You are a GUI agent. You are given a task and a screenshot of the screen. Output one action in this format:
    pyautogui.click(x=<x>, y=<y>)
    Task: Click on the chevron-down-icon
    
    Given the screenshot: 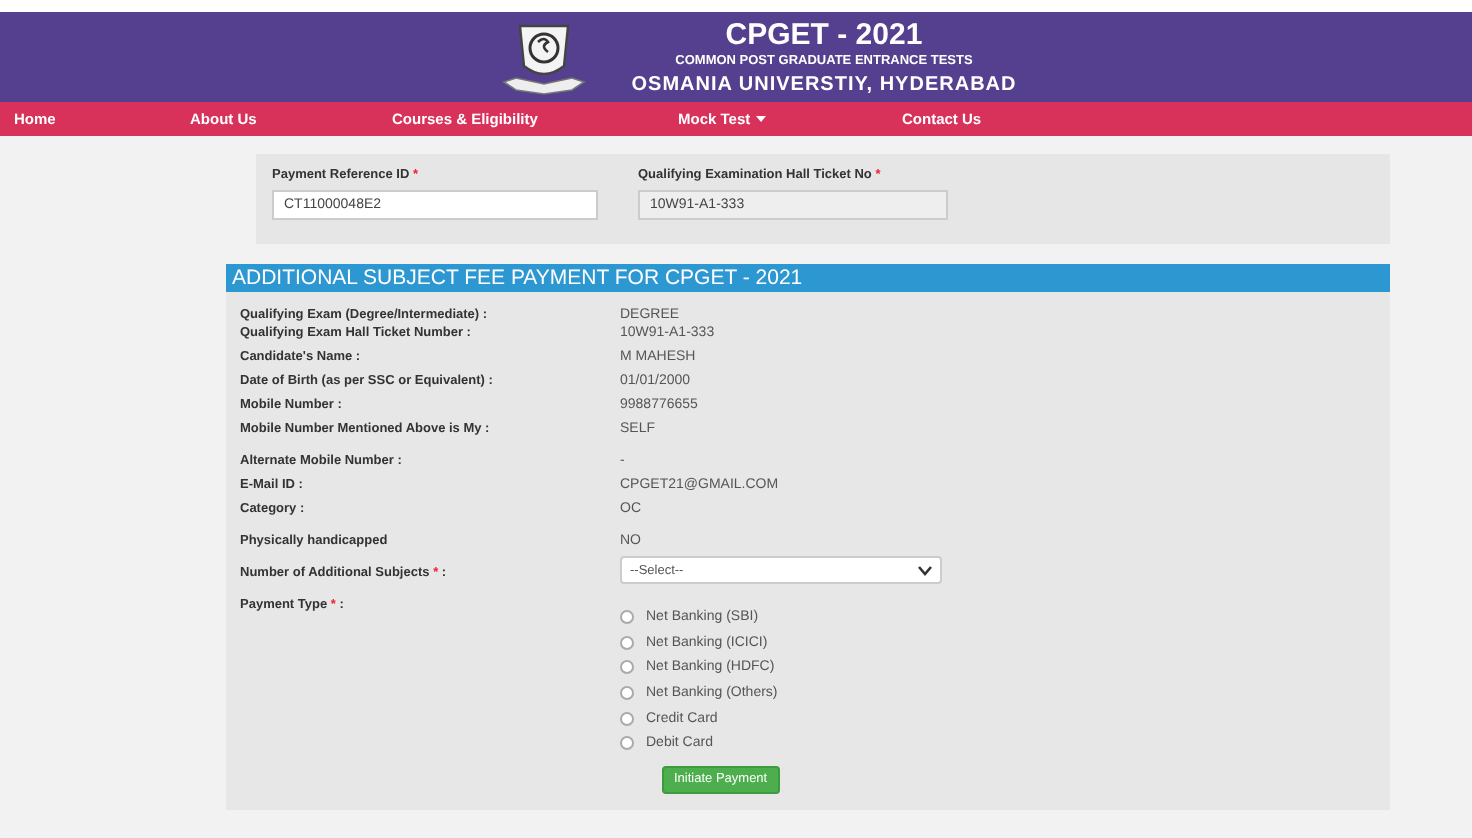 What is the action you would take?
    pyautogui.click(x=925, y=570)
    